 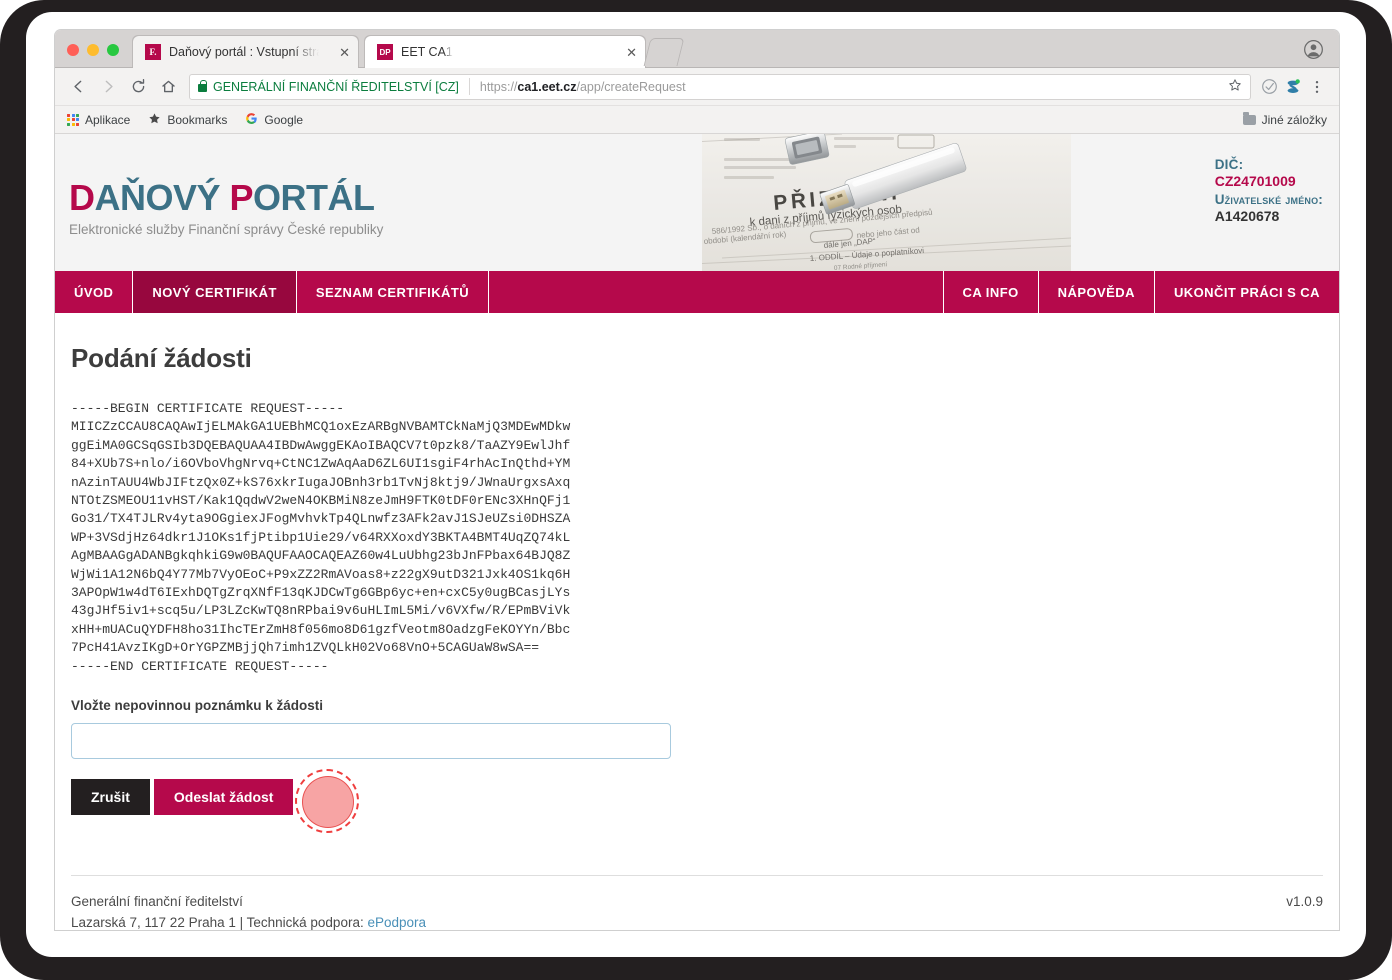 What do you see at coordinates (1269, 86) in the screenshot?
I see `extension-icon` at bounding box center [1269, 86].